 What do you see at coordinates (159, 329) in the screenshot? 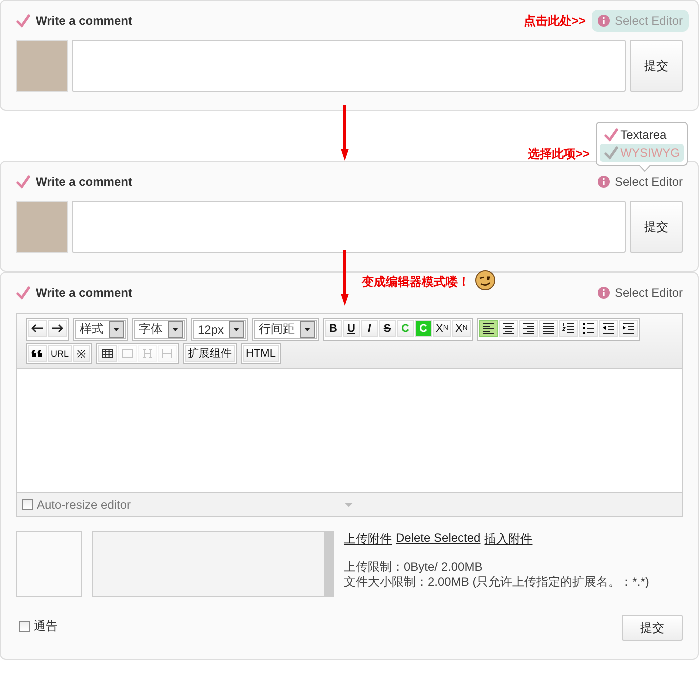
I see `dropdown: 字体` at bounding box center [159, 329].